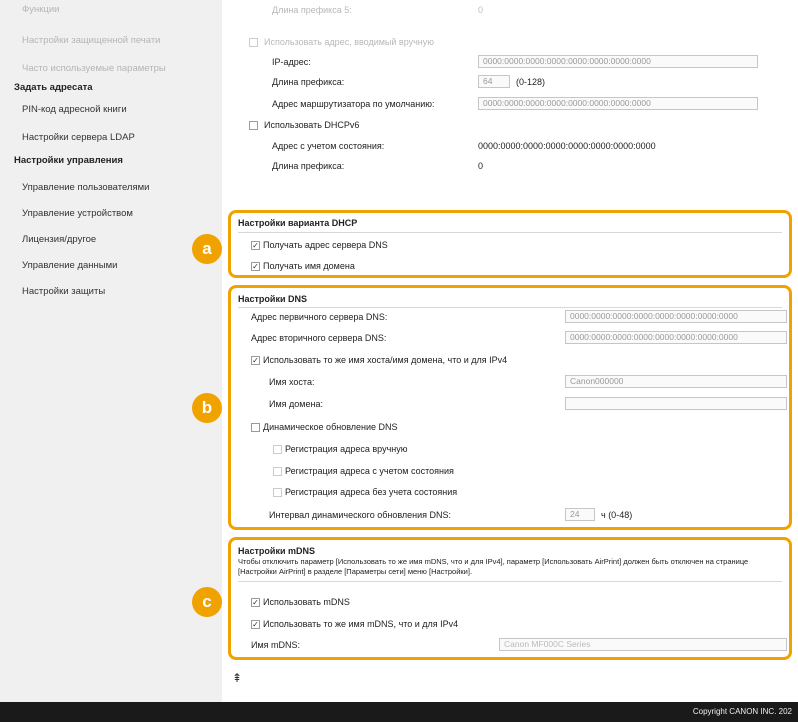  I want to click on domain-name-field, so click(676, 403).